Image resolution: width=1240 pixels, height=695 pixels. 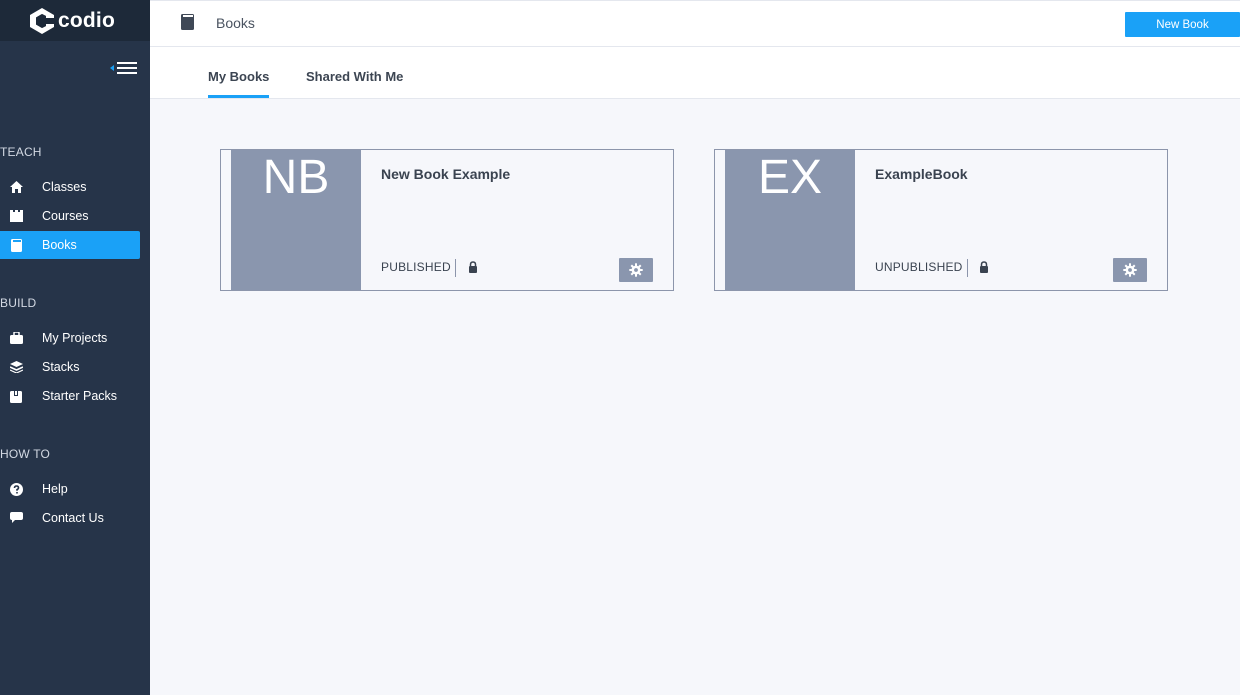 What do you see at coordinates (80, 396) in the screenshot?
I see `sidebar-item-label: Starter Packs` at bounding box center [80, 396].